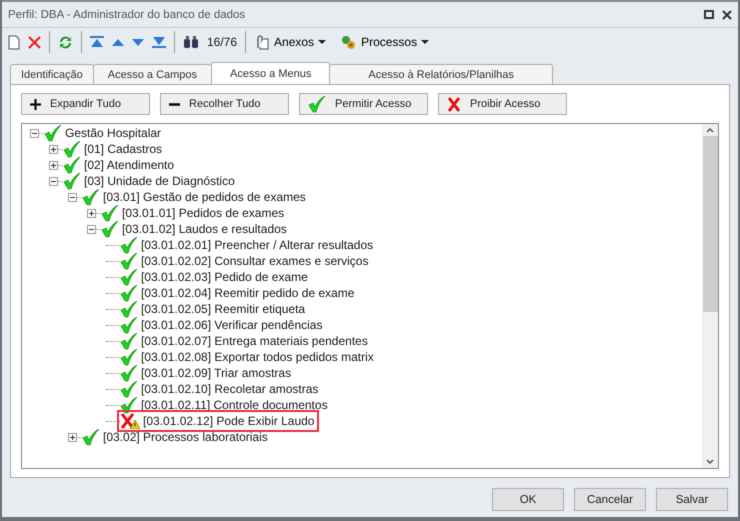 This screenshot has width=740, height=521. Describe the element at coordinates (218, 421) in the screenshot. I see `highlighted-tree-item: [03.01.02.12] Pode Exibir Laudo` at that location.